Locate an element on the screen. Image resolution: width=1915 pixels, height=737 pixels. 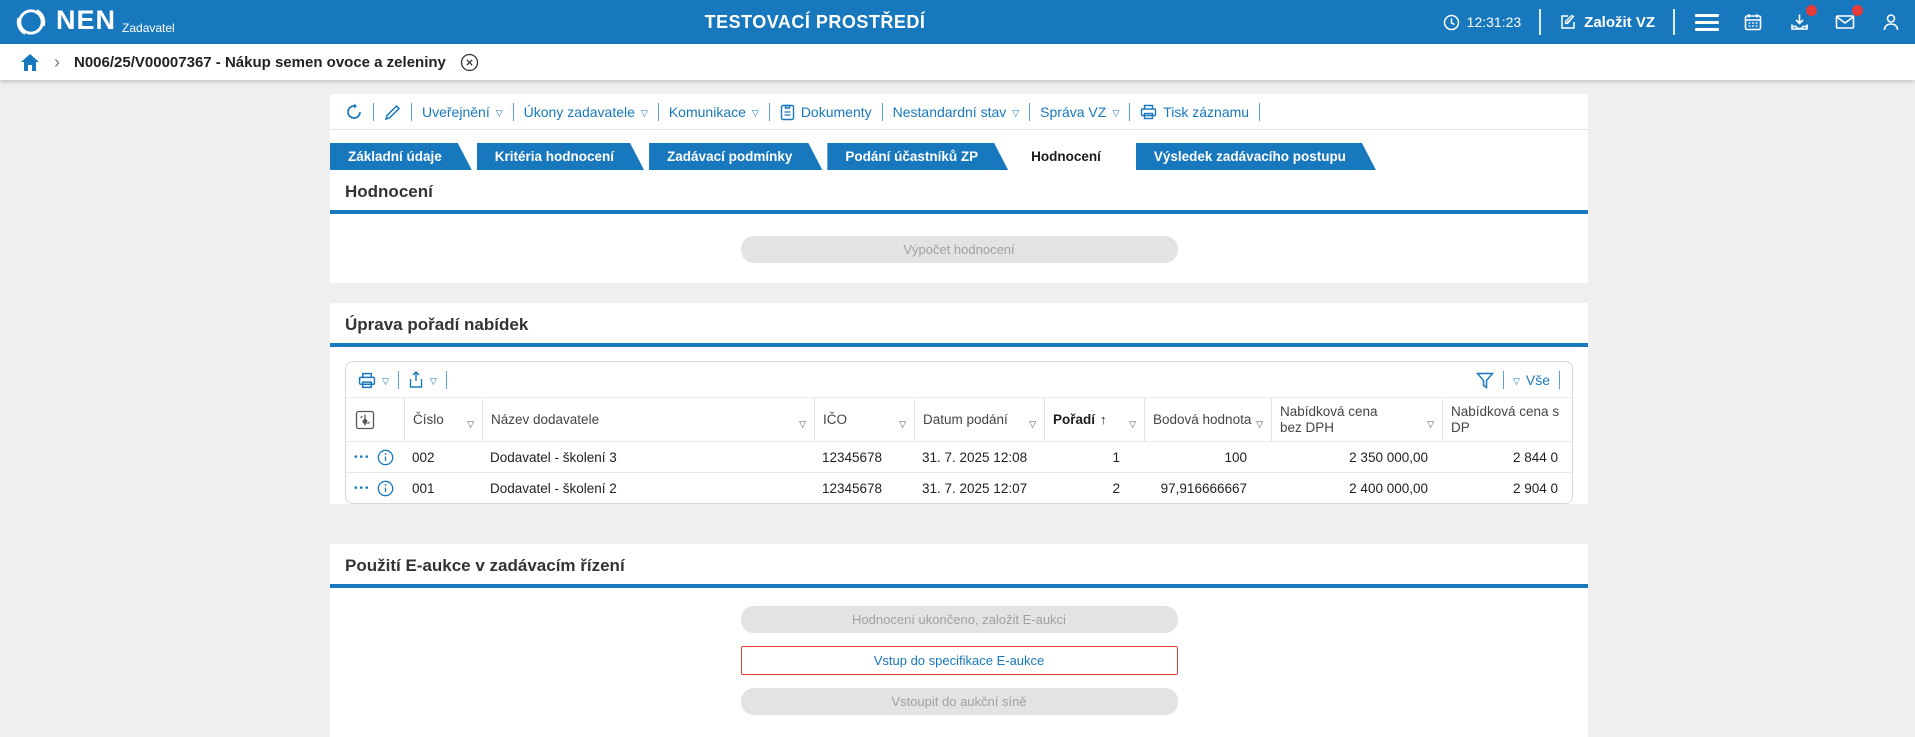
close-record-icon is located at coordinates (469, 62).